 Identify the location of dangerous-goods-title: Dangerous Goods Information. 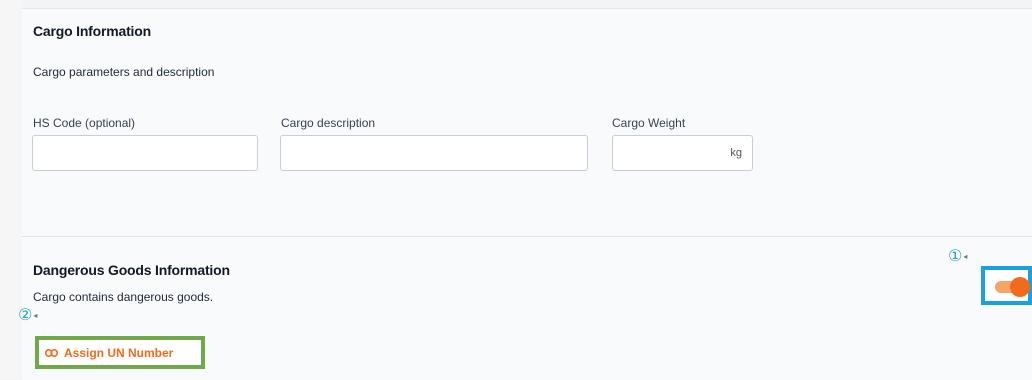
(131, 270).